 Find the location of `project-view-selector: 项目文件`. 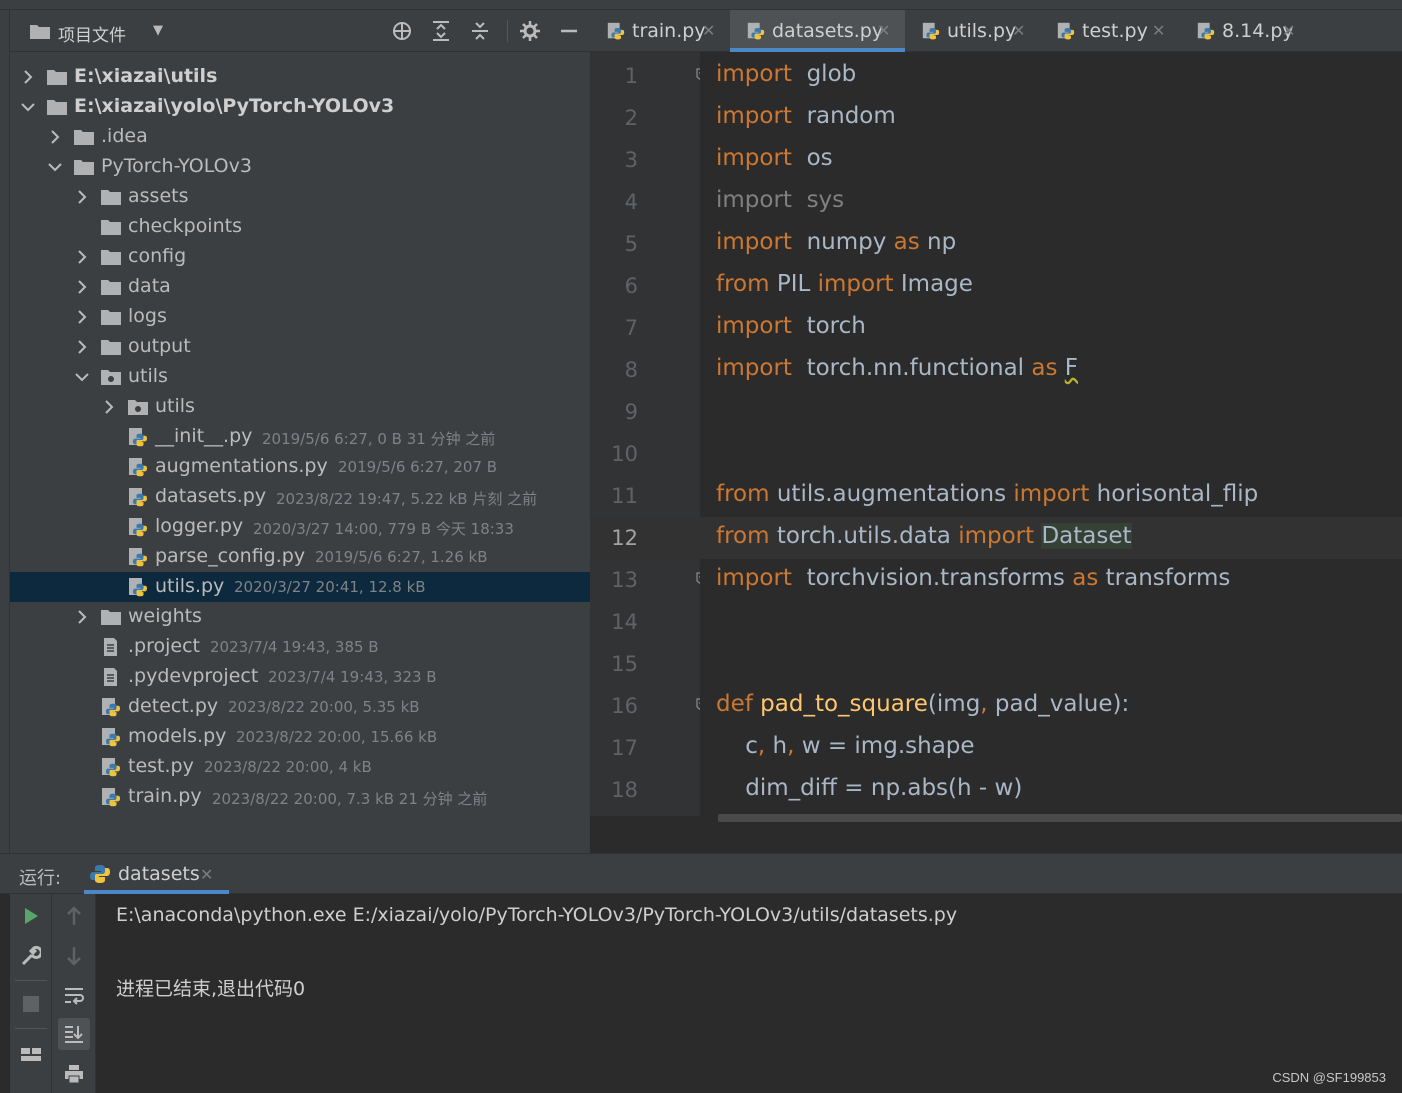

project-view-selector: 项目文件 is located at coordinates (92, 33).